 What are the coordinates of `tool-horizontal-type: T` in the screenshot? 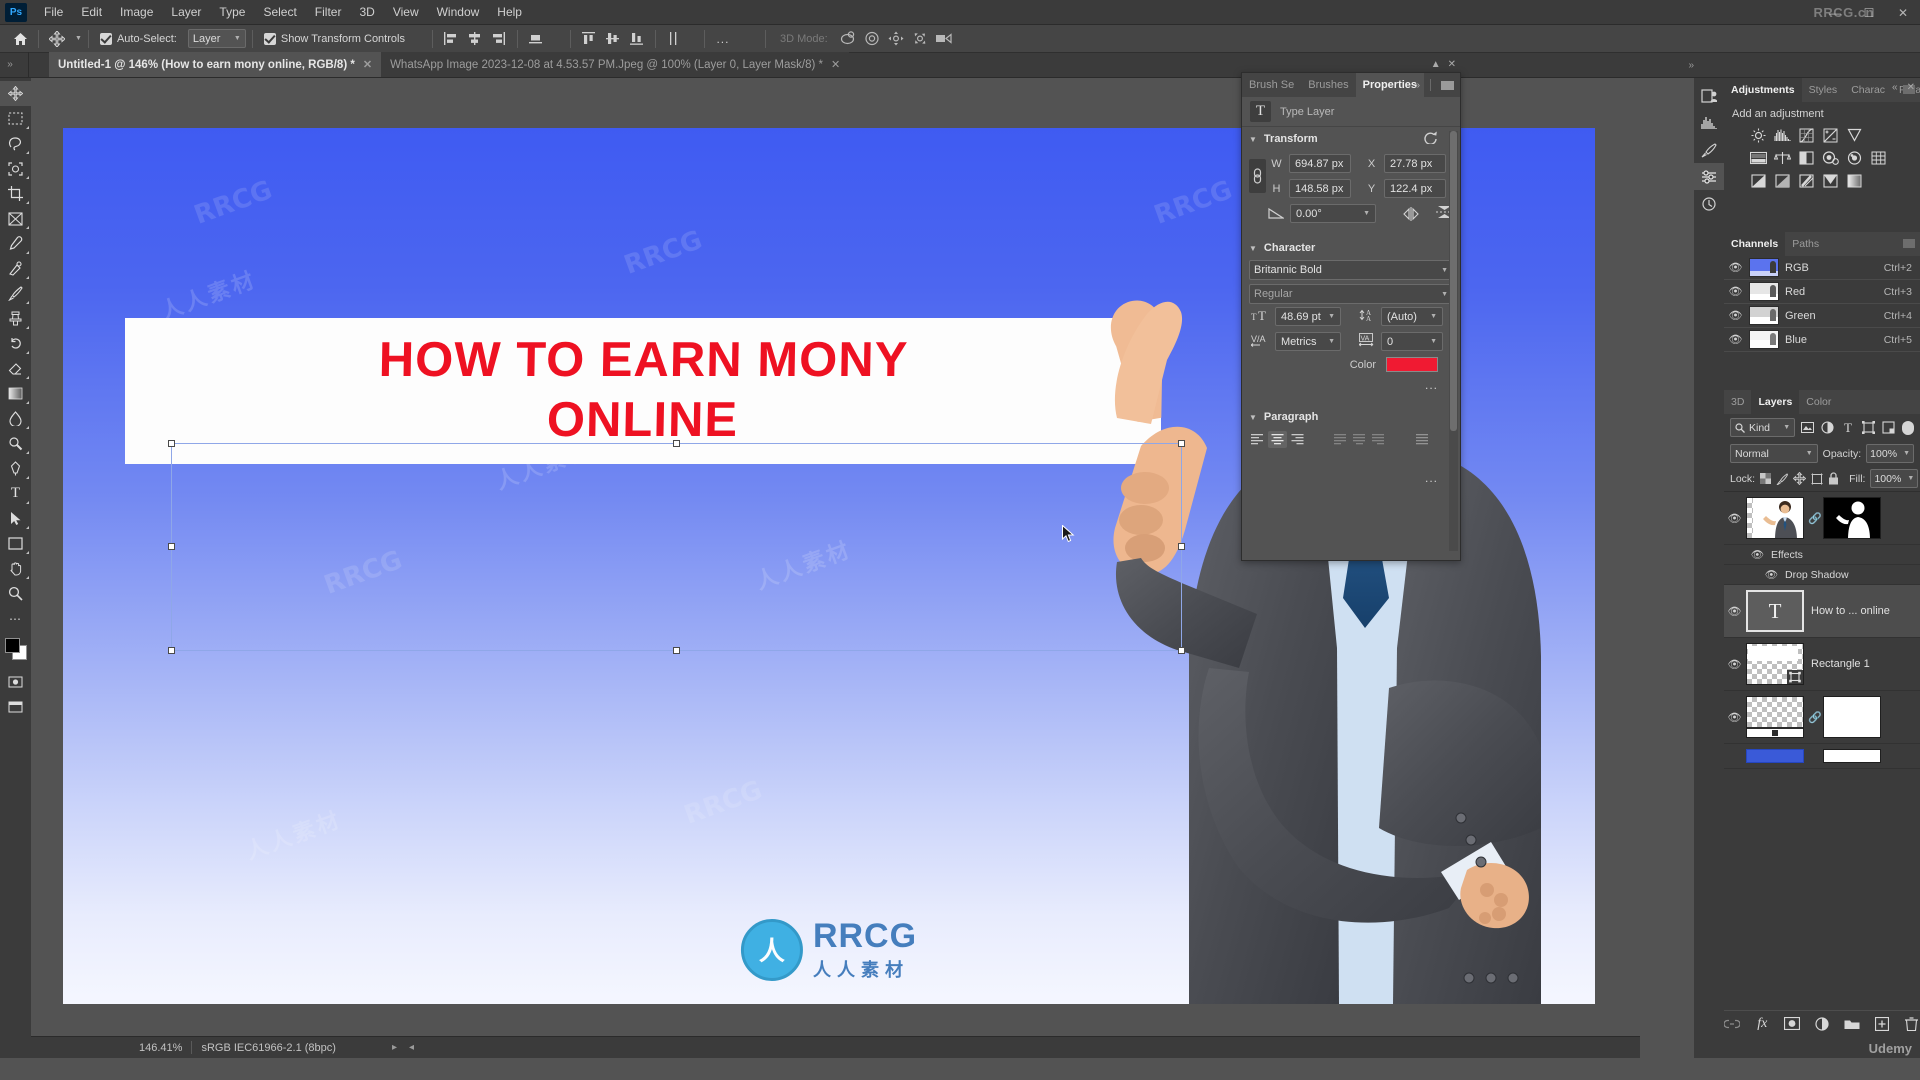 It's located at (15, 493).